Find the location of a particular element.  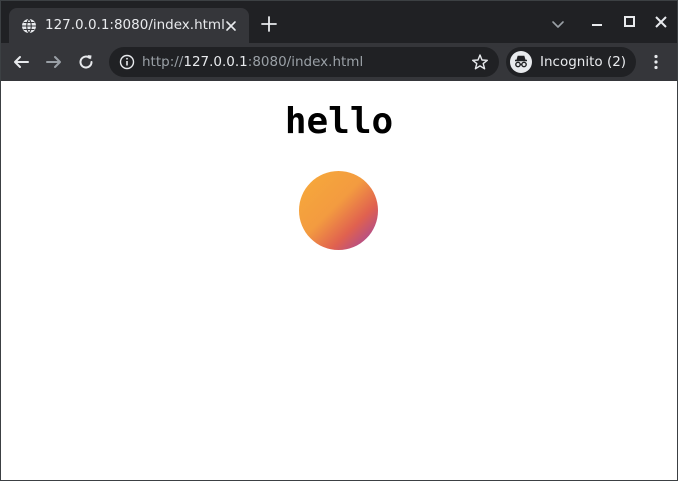

url-text: http://127.0.0.1:8080/index.html is located at coordinates (252, 62).